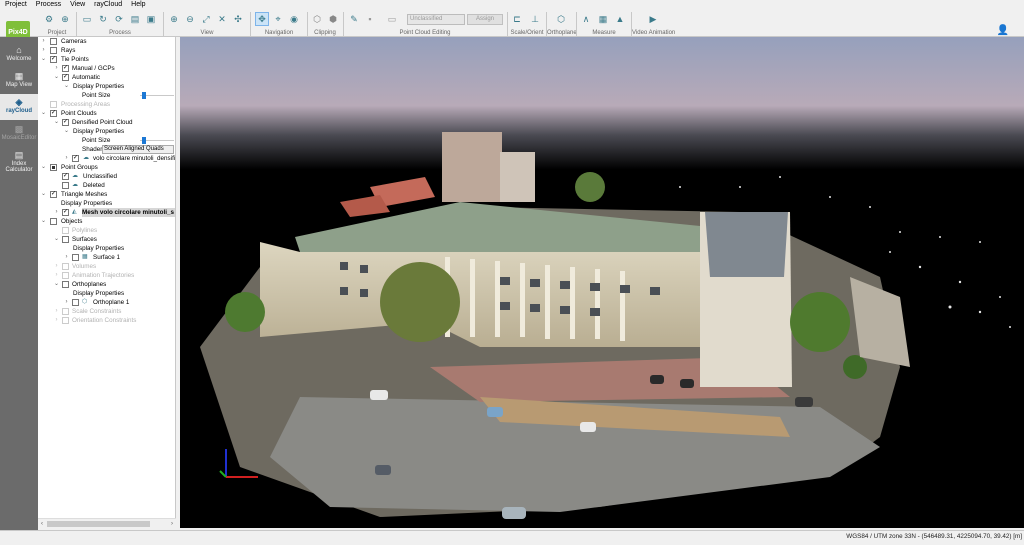 Image resolution: width=1024 pixels, height=545 pixels. I want to click on tree-row-surfaces: ⌄ Surfaces, so click(106, 239).